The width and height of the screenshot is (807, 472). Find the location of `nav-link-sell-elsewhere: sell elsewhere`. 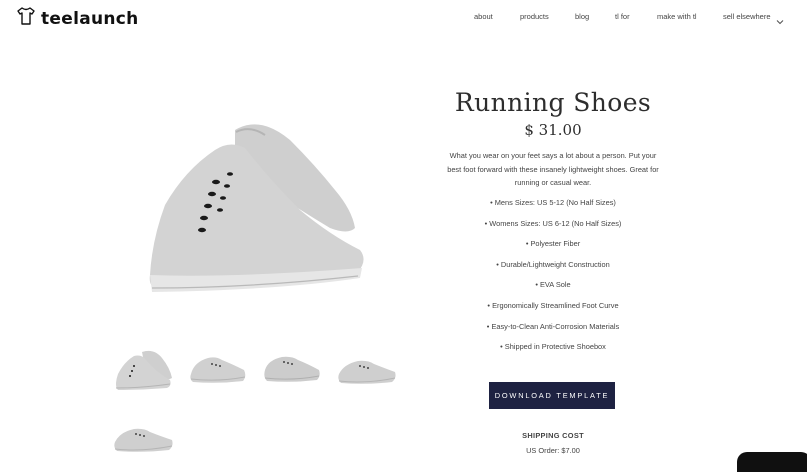

nav-link-sell-elsewhere: sell elsewhere is located at coordinates (747, 16).